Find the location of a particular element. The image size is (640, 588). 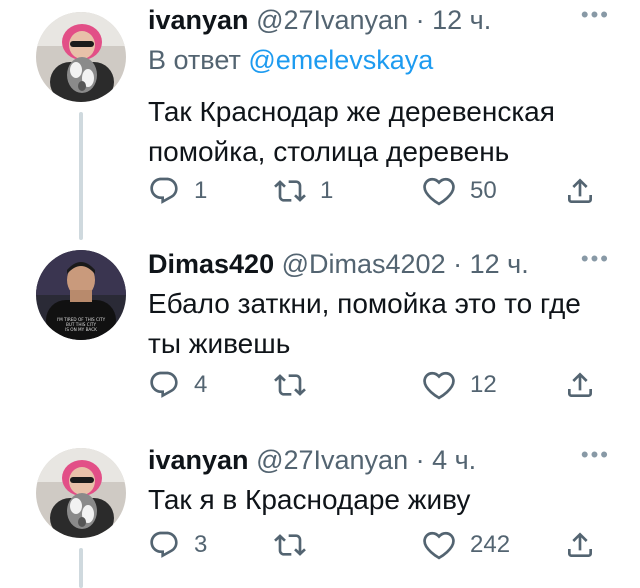

tweet-actions: 3 242 is located at coordinates (384, 545).